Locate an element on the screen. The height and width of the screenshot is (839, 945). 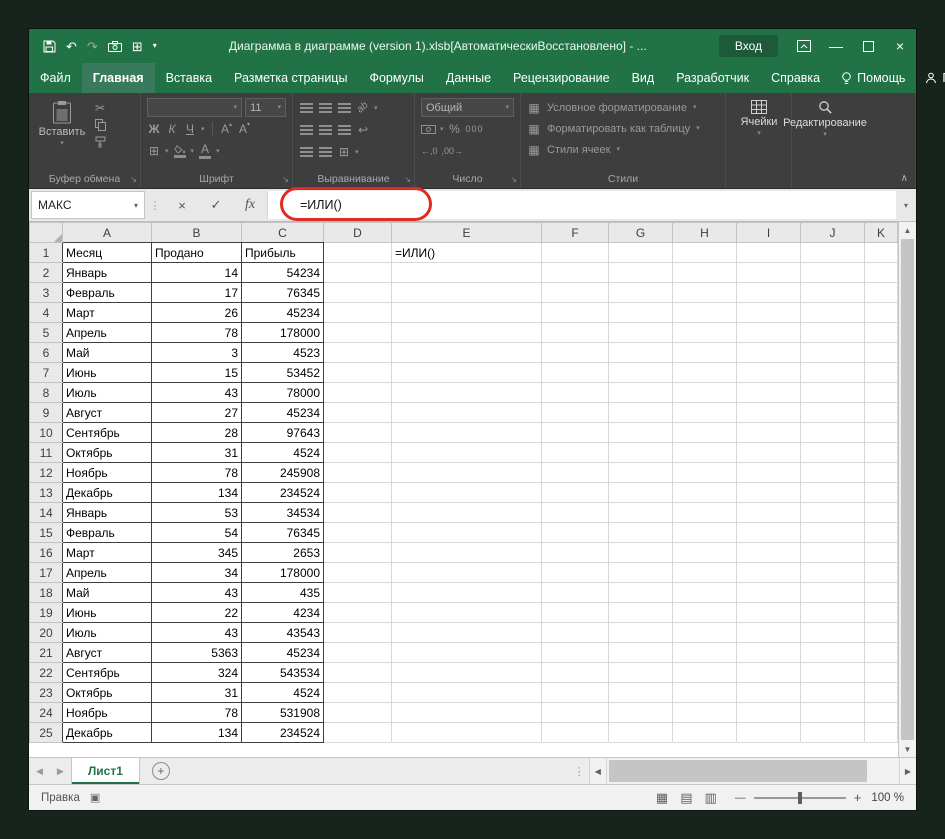
row-header: 3 is located at coordinates (46, 292).